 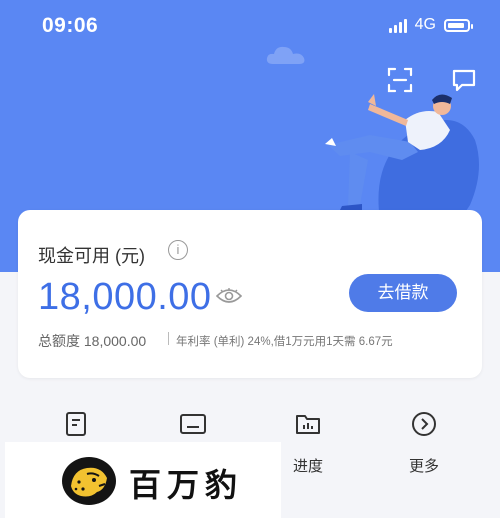 I want to click on brand-name: 百万豹, so click(x=186, y=485).